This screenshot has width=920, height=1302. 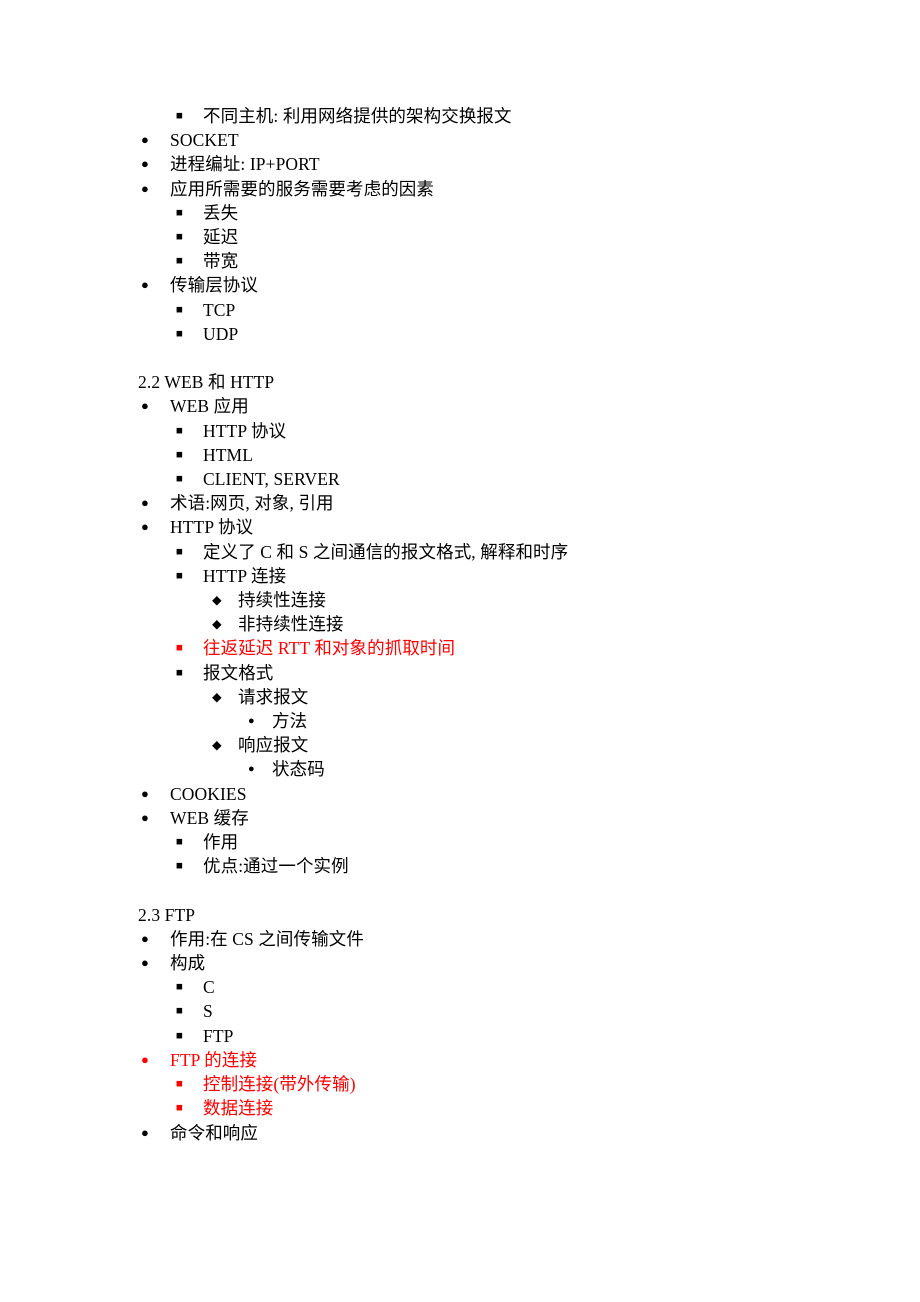 What do you see at coordinates (488, 164) in the screenshot?
I see `outline-item-l1: ● 进程编址: IP+PORT` at bounding box center [488, 164].